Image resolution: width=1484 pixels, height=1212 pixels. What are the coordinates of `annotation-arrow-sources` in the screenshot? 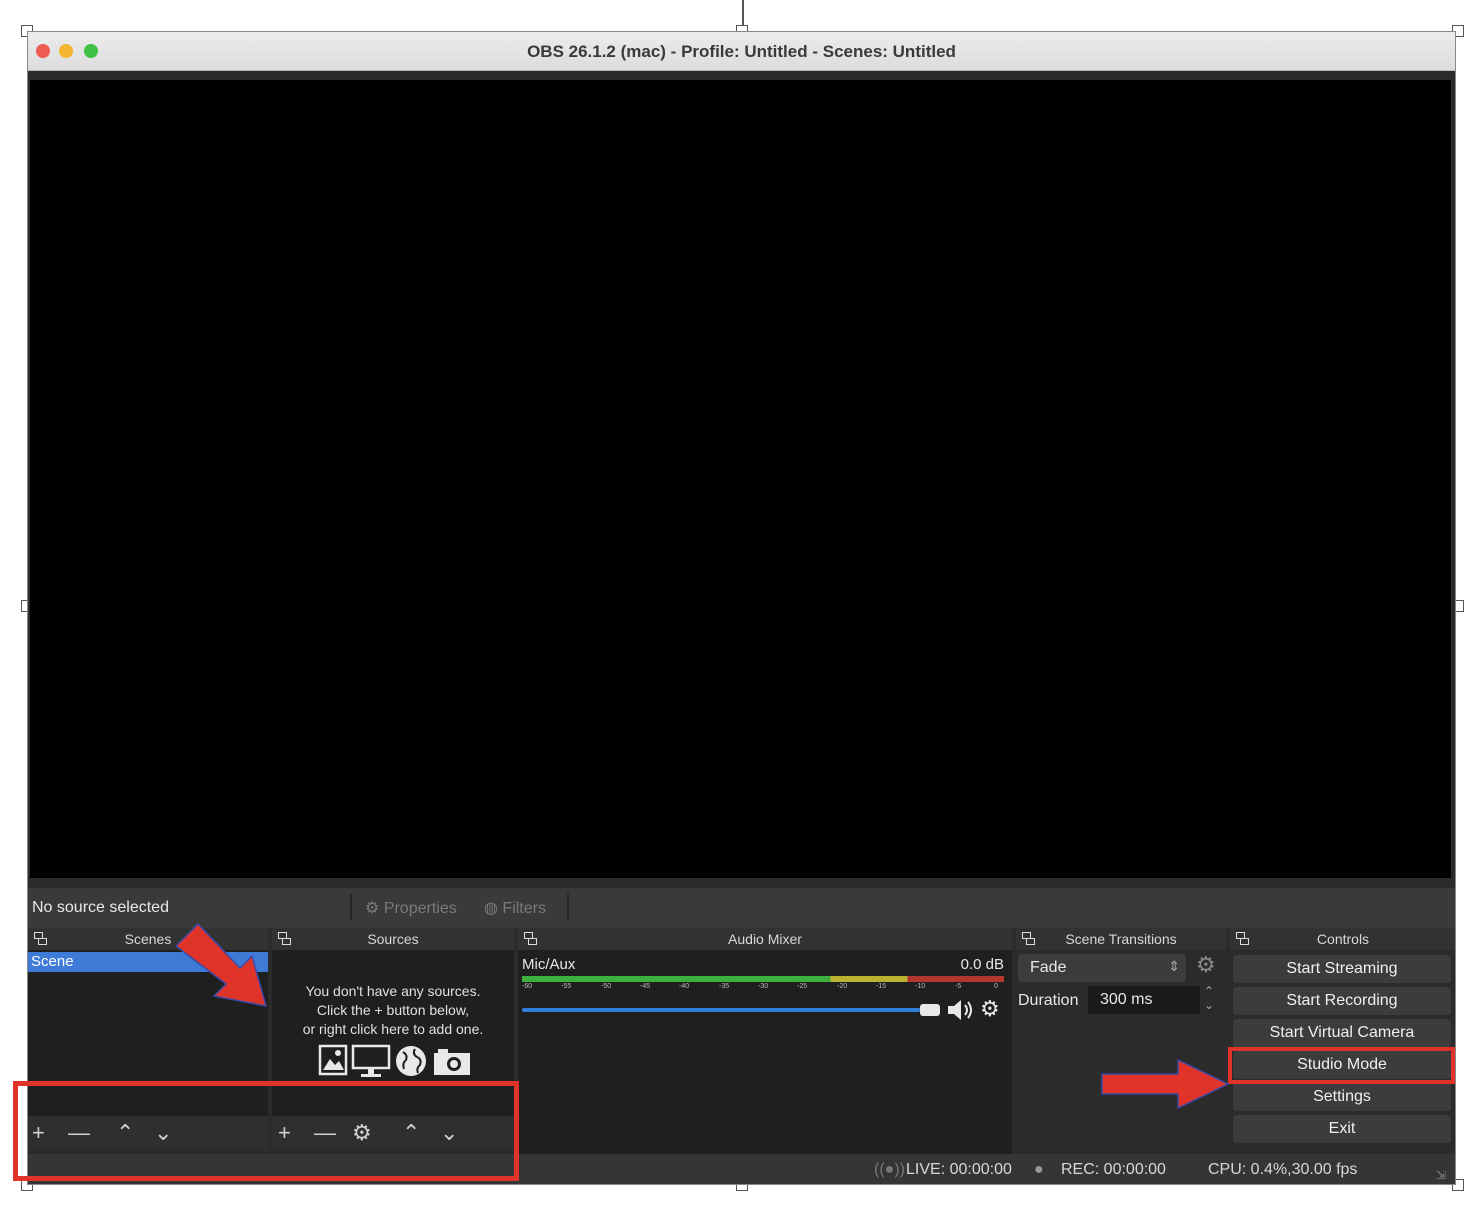 It's located at (221, 964).